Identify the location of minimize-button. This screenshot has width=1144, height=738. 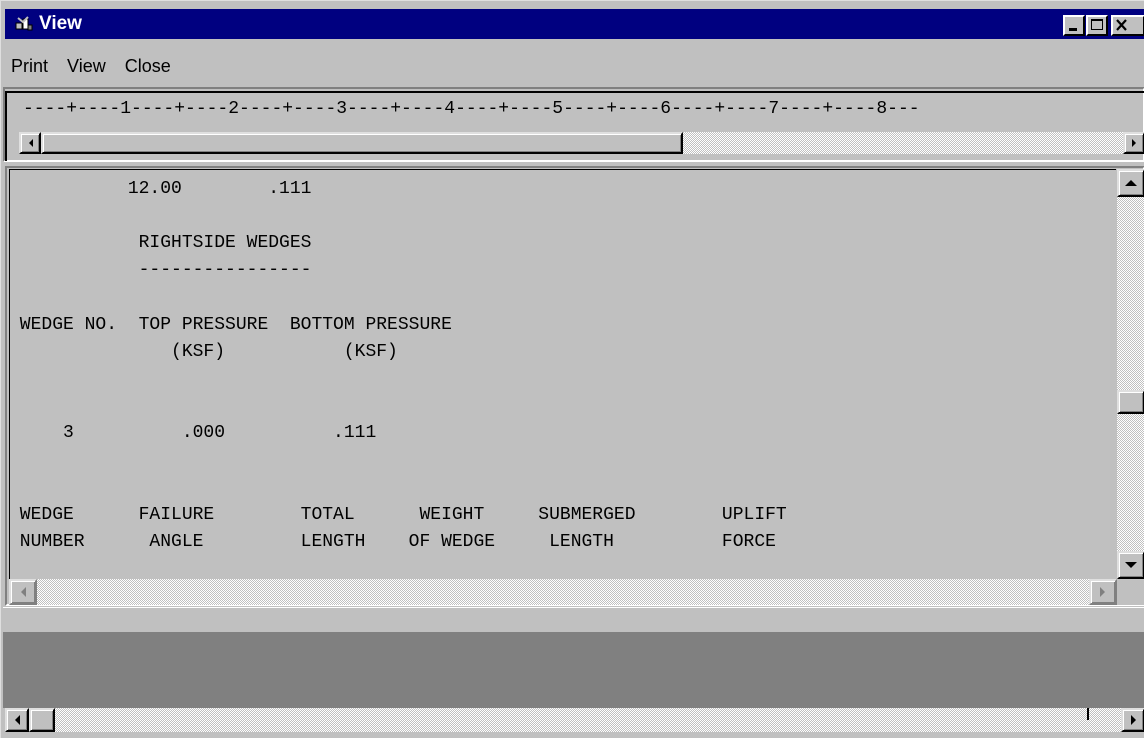
(1074, 25).